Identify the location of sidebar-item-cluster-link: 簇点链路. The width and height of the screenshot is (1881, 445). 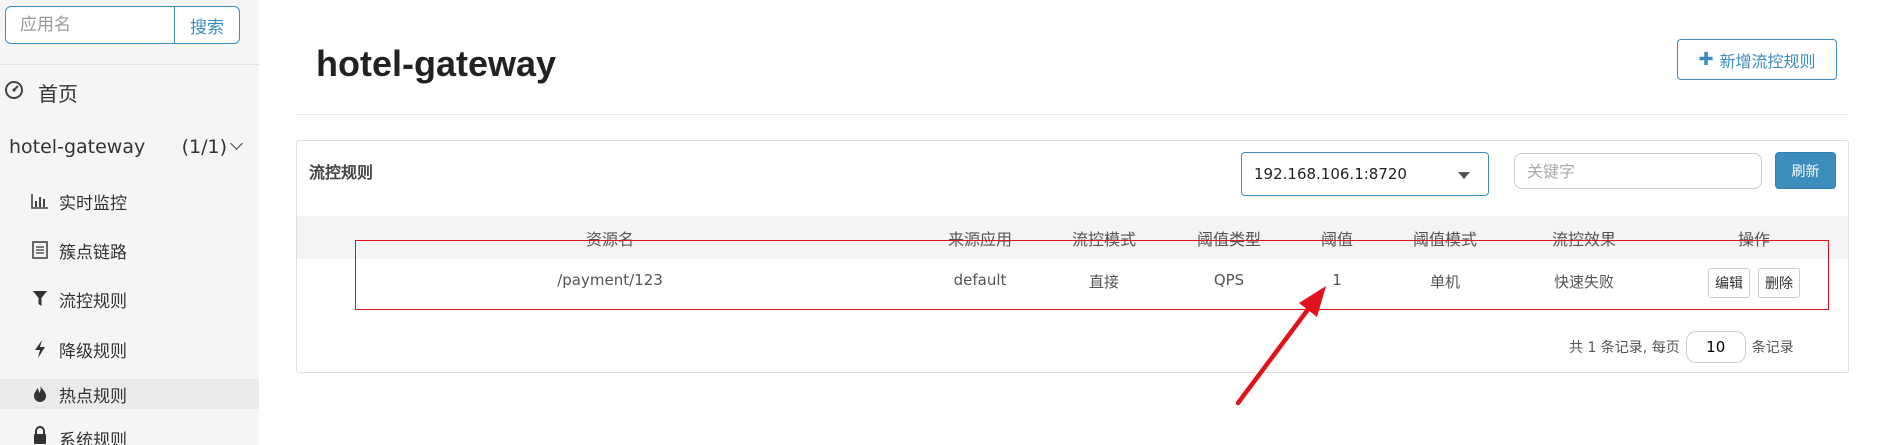
(78, 250).